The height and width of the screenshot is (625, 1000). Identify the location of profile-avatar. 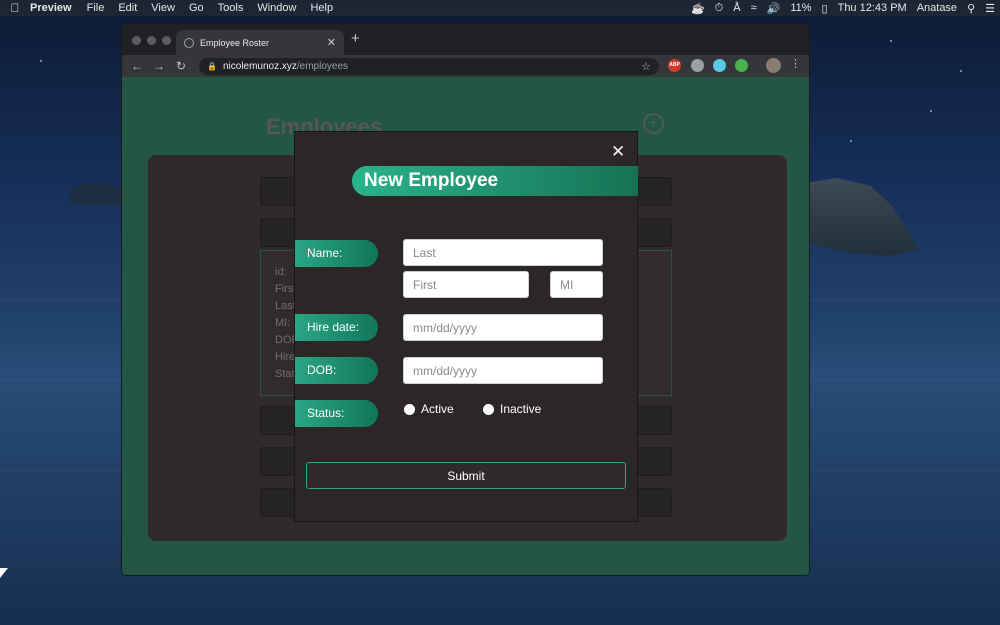
(773, 65).